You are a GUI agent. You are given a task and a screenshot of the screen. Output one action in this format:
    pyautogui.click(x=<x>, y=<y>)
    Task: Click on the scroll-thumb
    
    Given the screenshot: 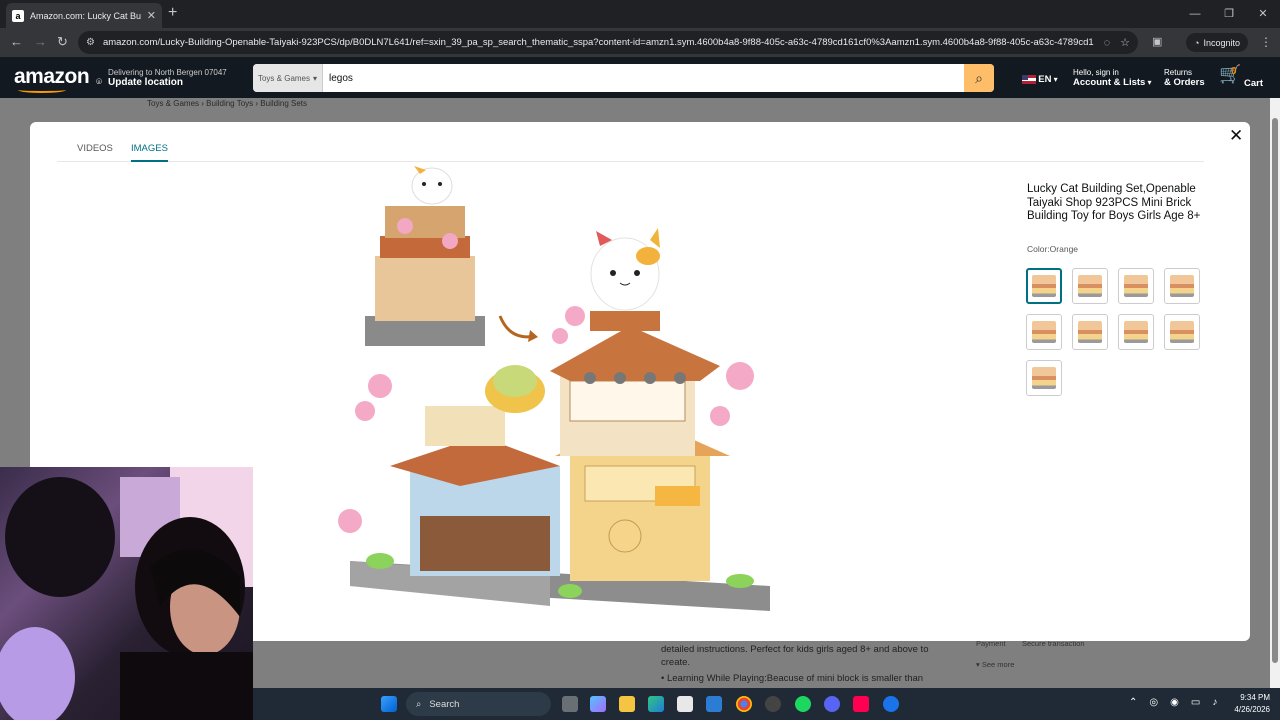 What is the action you would take?
    pyautogui.click(x=1275, y=390)
    